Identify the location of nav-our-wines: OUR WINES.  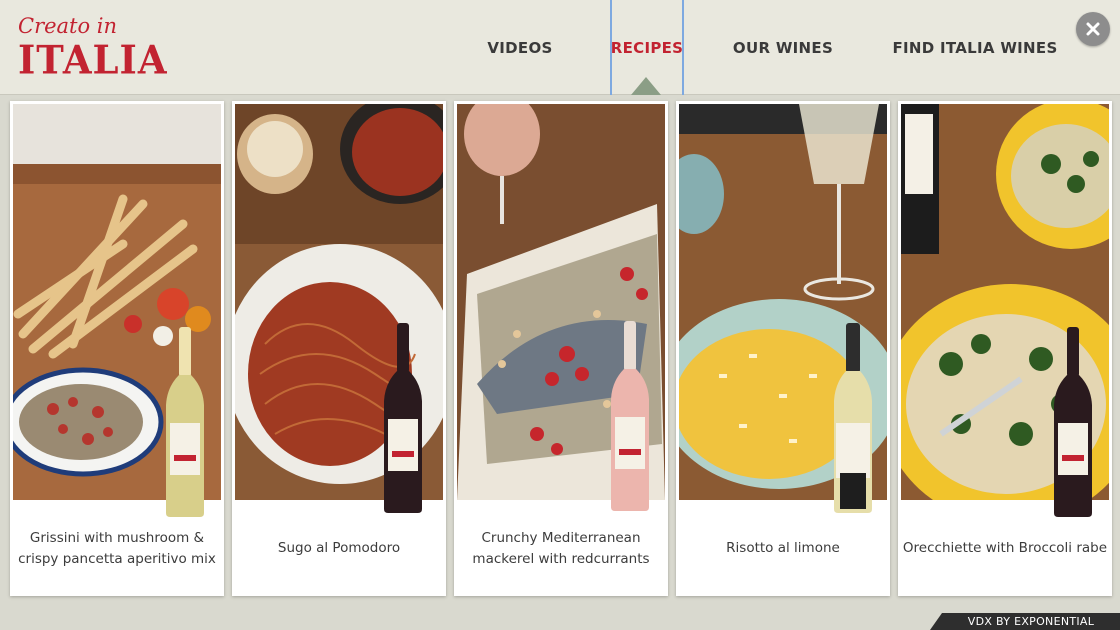
(783, 47).